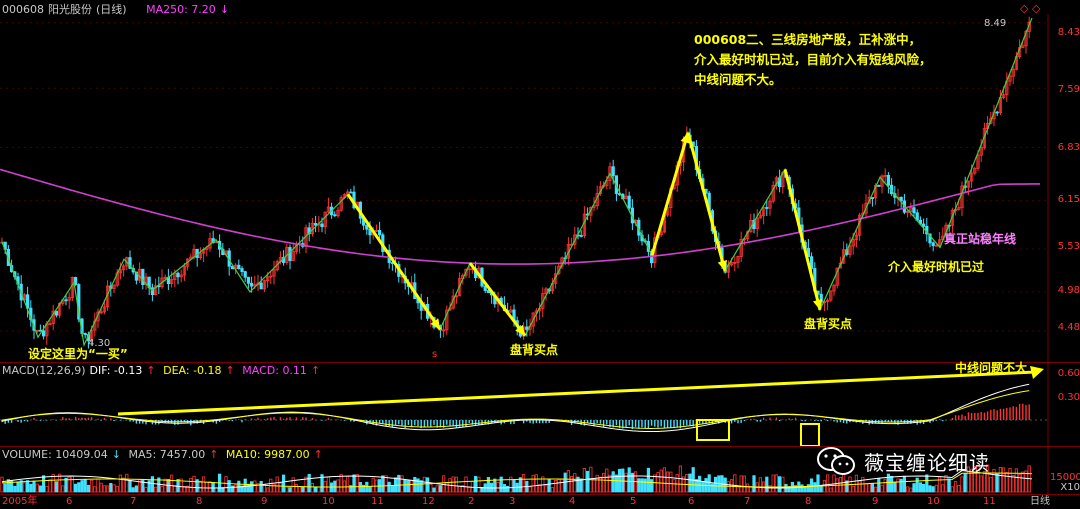 This screenshot has width=1080, height=509. What do you see at coordinates (1030, 8) in the screenshot?
I see `window-controls: ◇ ◇` at bounding box center [1030, 8].